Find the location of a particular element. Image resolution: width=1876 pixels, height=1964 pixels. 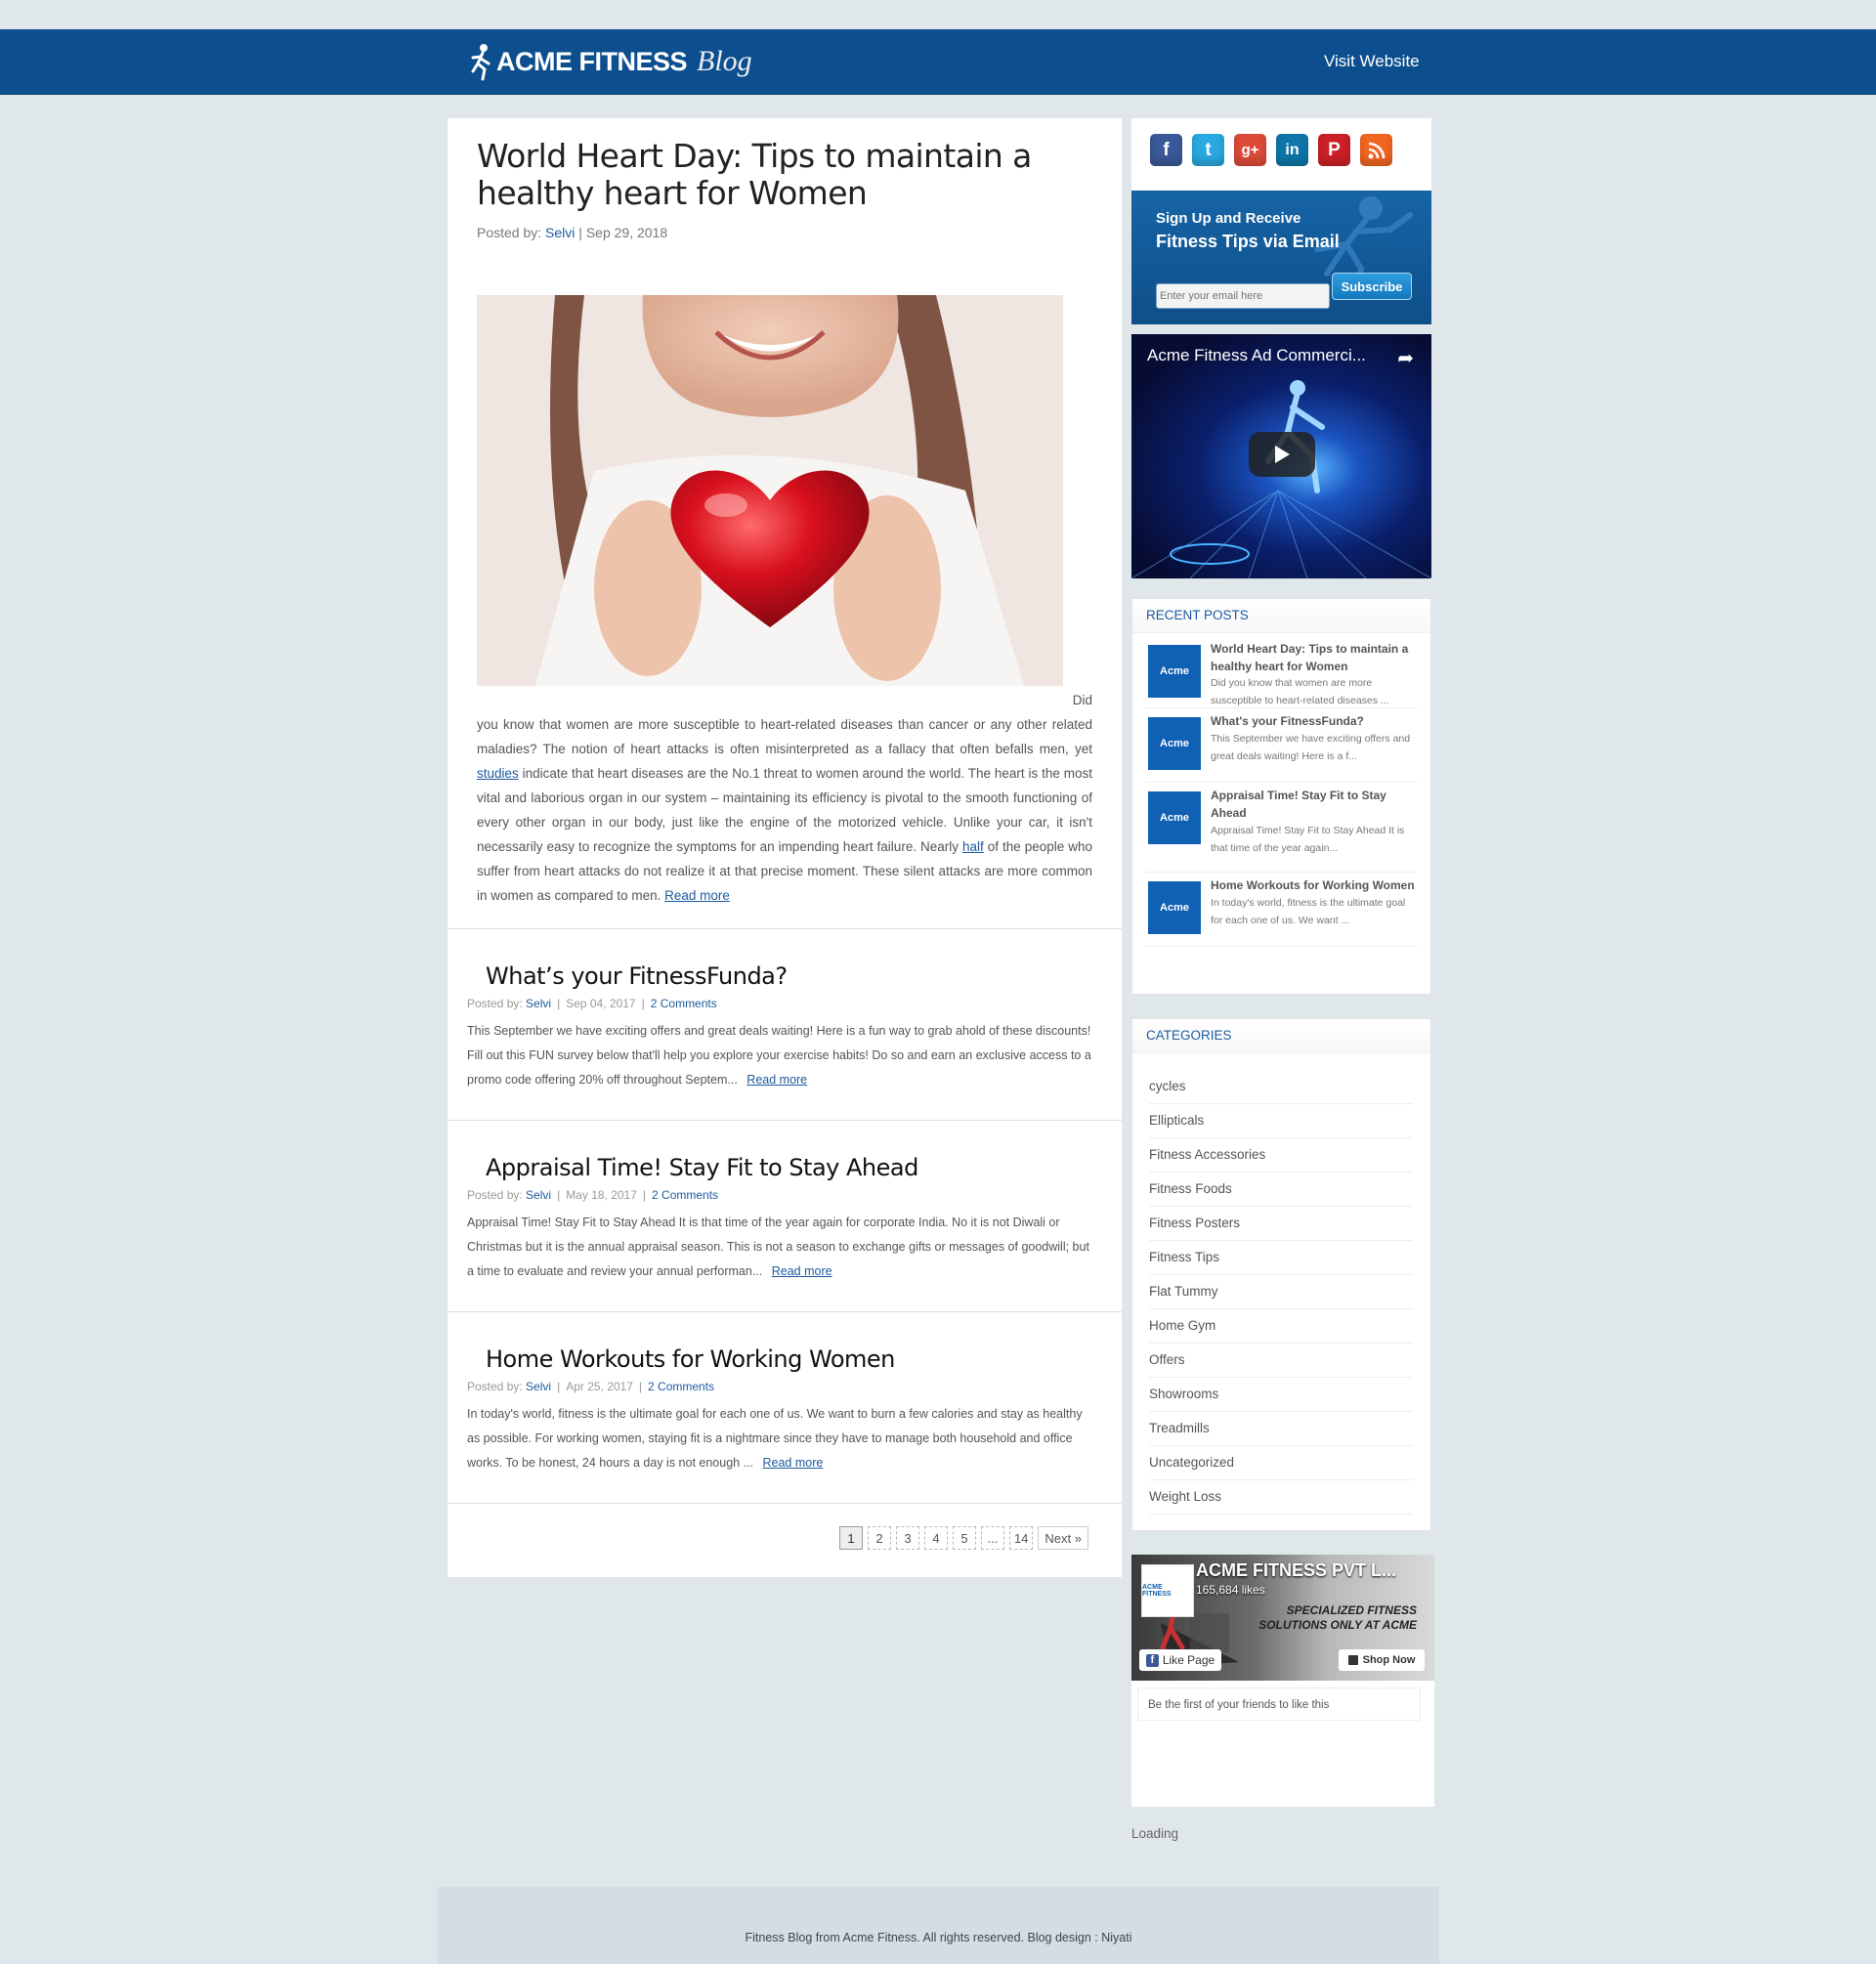

category-link: Fitness Foods is located at coordinates (1281, 1190).